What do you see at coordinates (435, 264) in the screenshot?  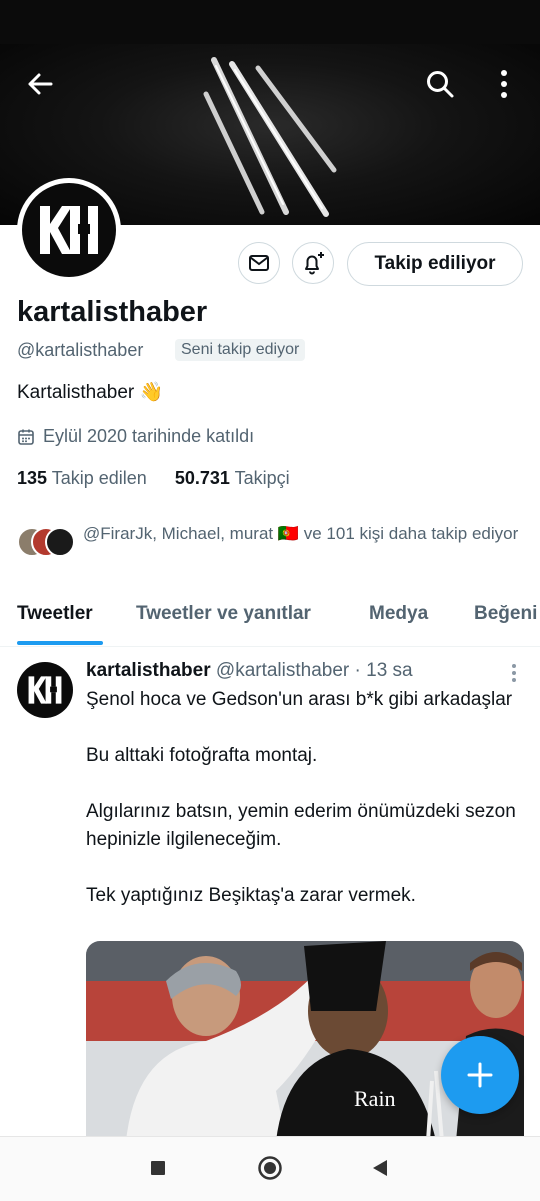 I see `following-button: Takip ediliyor` at bounding box center [435, 264].